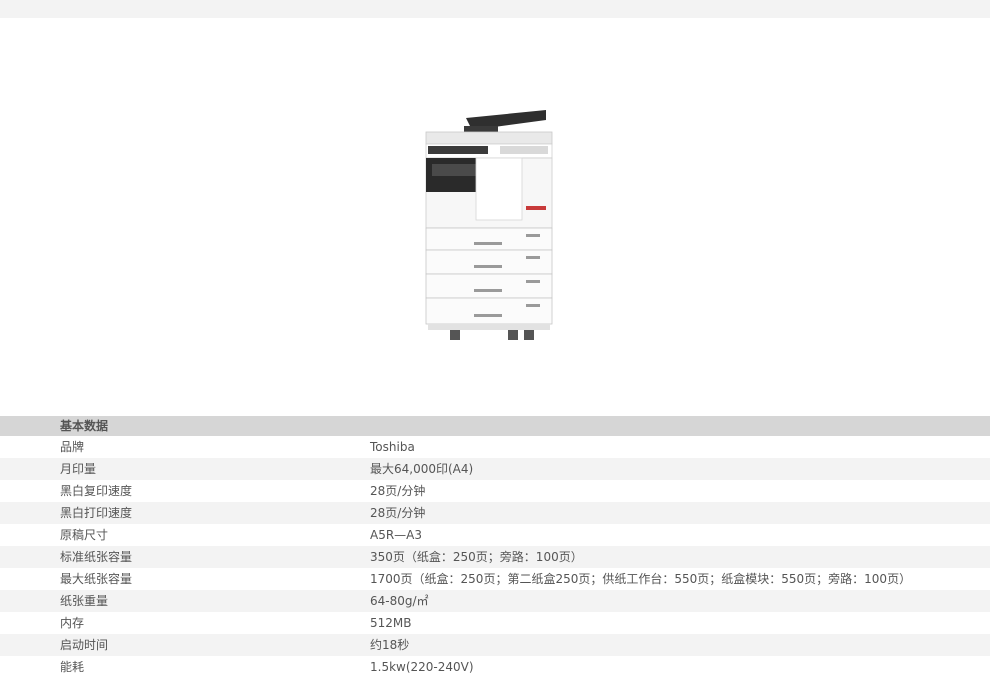 This screenshot has height=678, width=990. What do you see at coordinates (399, 601) in the screenshot?
I see `spec-value: 64-80g/㎡` at bounding box center [399, 601].